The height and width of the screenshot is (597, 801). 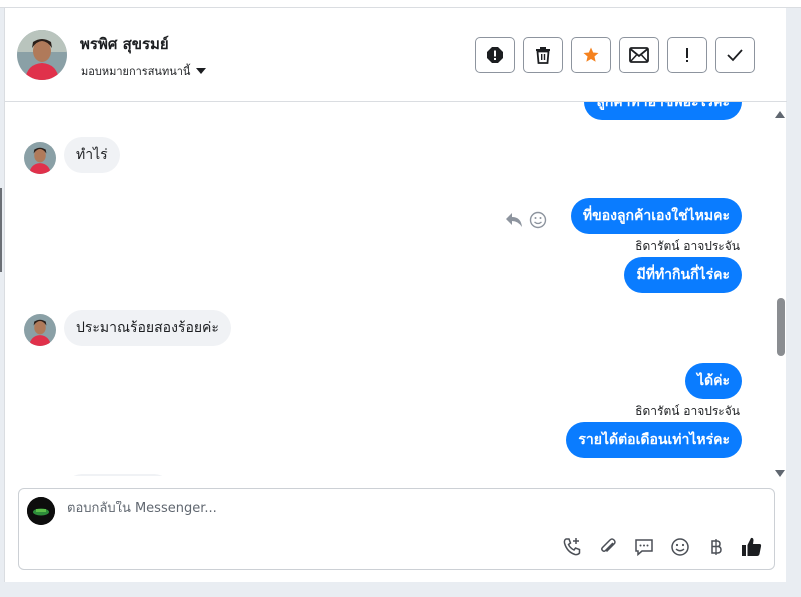 I want to click on baht-icon, so click(x=716, y=547).